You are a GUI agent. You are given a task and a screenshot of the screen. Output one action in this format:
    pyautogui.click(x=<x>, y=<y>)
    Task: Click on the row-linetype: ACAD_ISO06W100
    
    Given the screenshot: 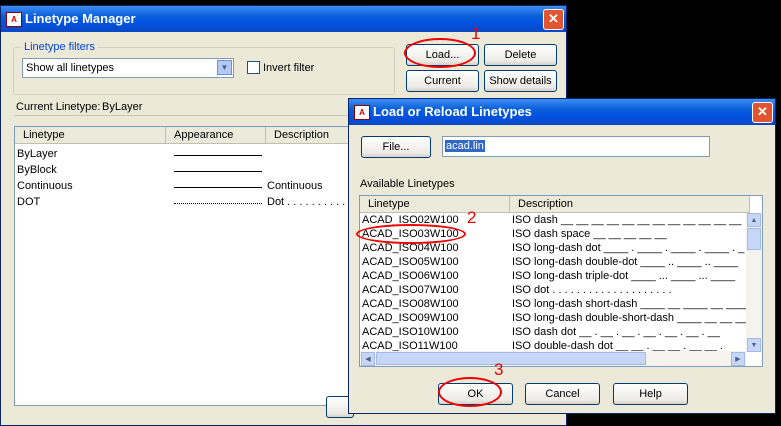 What is the action you would take?
    pyautogui.click(x=410, y=276)
    